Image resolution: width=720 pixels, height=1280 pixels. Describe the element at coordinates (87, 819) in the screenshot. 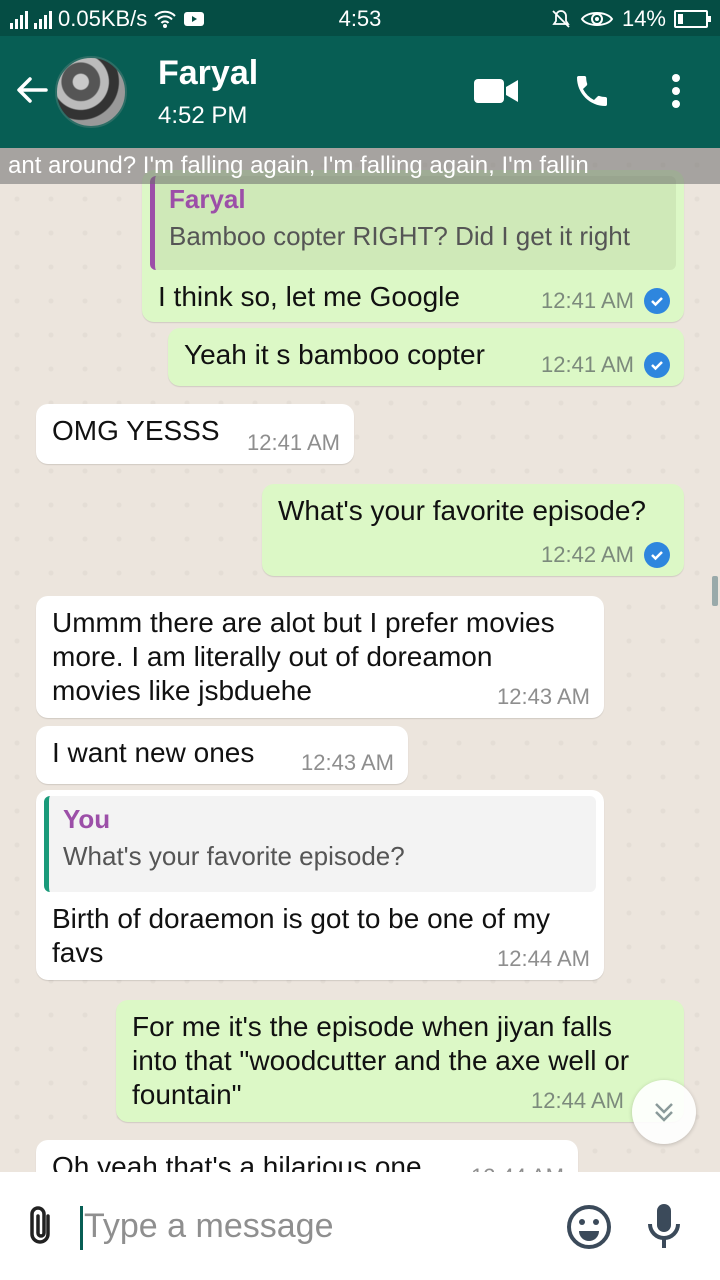

I see `quoted-sender: You` at that location.